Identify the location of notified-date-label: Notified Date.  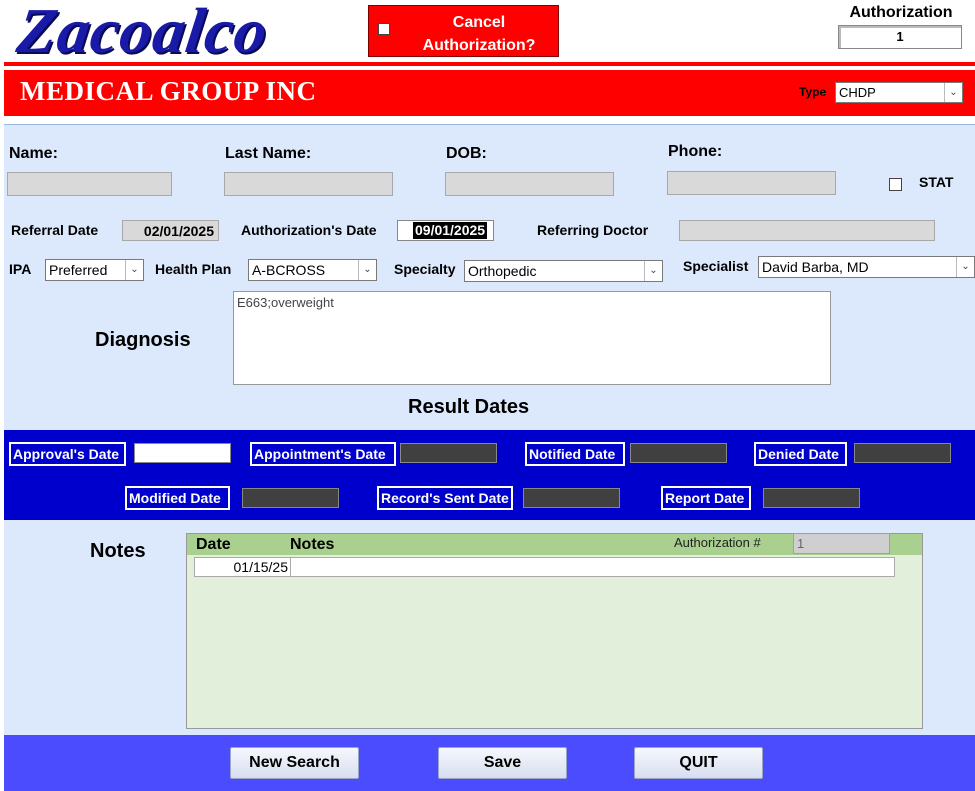
(575, 454).